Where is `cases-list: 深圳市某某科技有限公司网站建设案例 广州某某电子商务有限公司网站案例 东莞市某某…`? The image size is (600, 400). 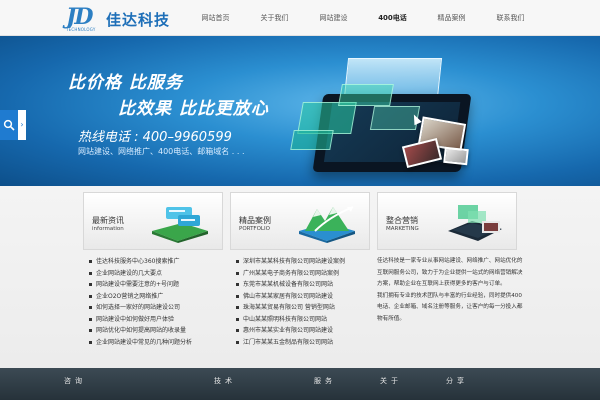
cases-list: 深圳市某某科技有限公司网站建设案例 广州某某电子商务有限公司网站案例 东莞市某某… is located at coordinates (300, 302).